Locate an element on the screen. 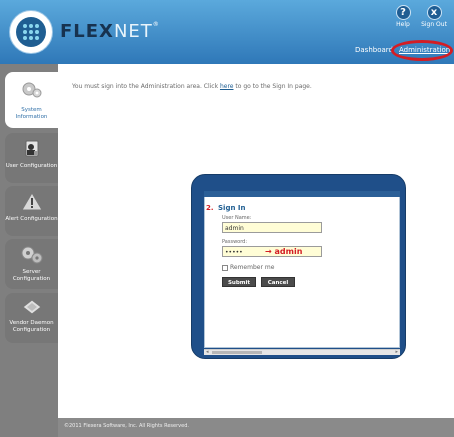 This screenshot has width=454, height=437. remember-me-checkbox is located at coordinates (225, 267).